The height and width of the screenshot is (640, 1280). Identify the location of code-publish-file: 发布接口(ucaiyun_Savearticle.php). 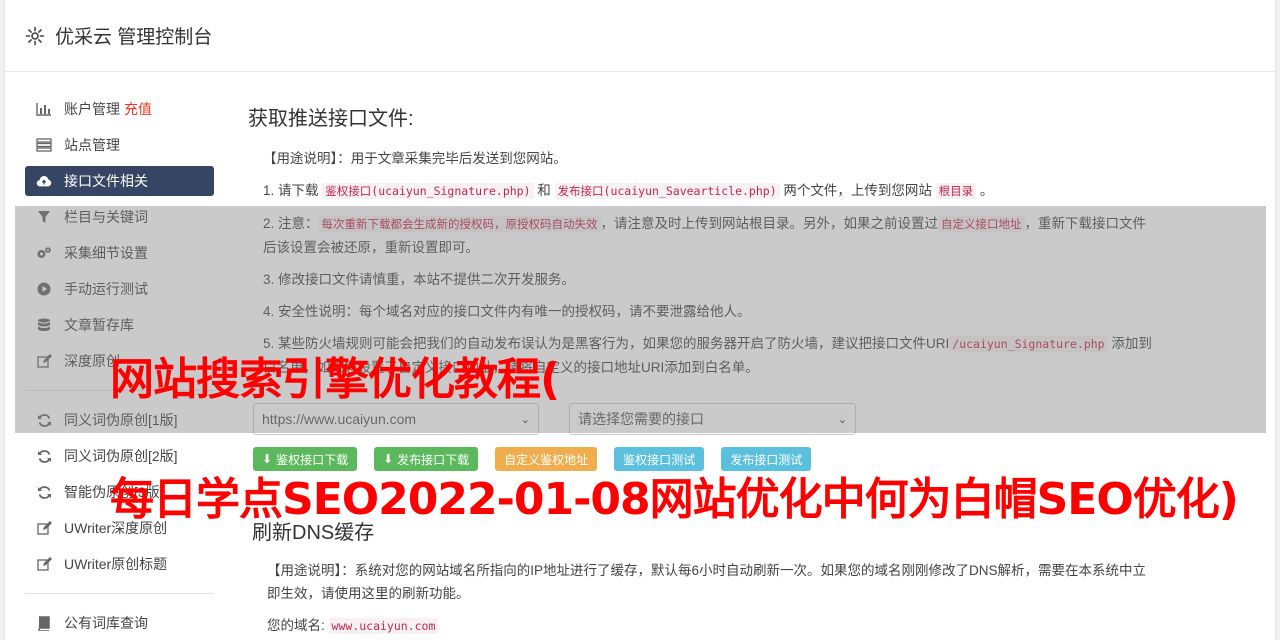
(667, 191).